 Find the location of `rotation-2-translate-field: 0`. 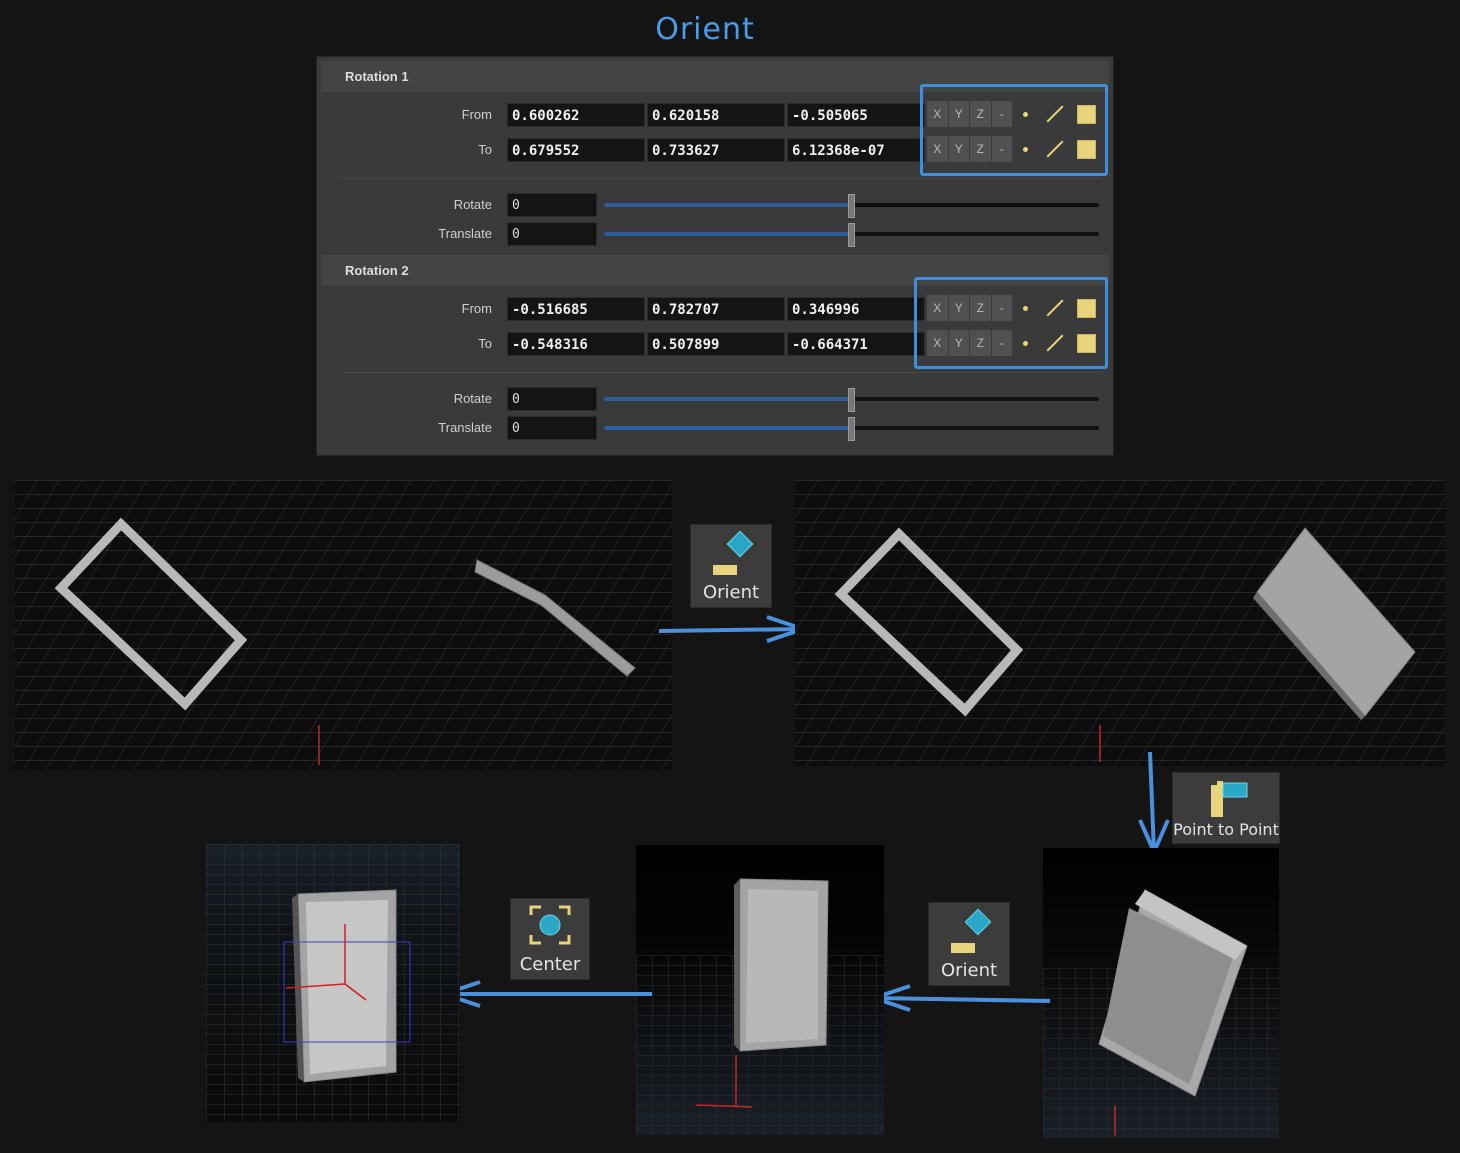

rotation-2-translate-field: 0 is located at coordinates (552, 428).